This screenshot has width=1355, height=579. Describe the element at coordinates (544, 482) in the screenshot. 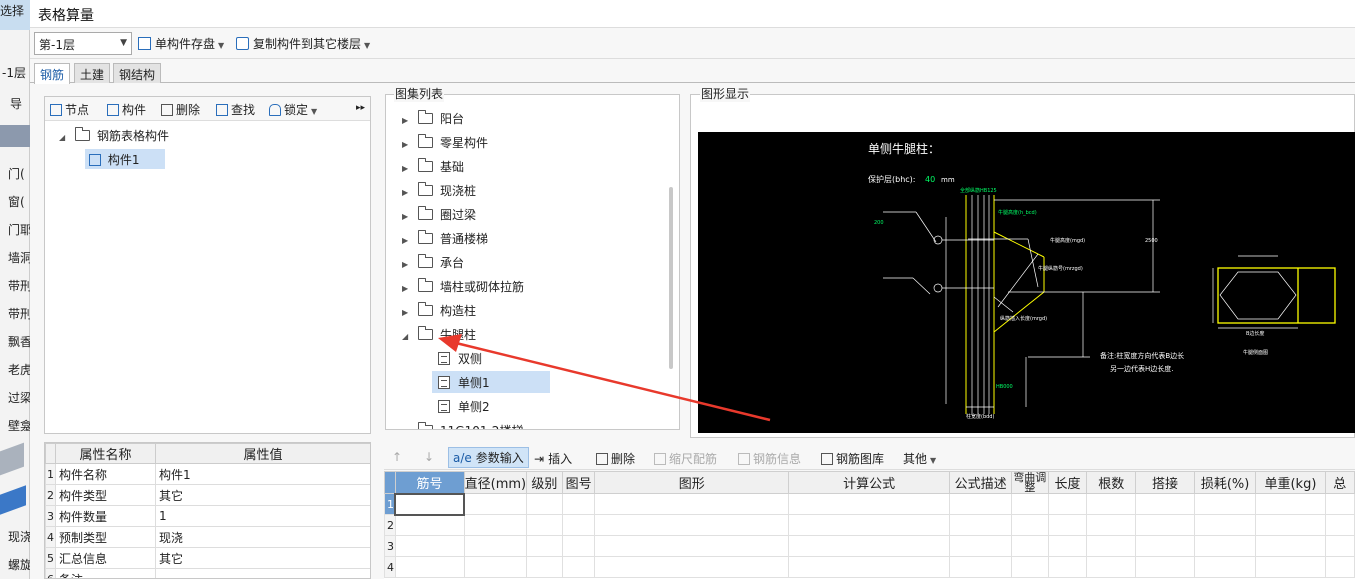

I see `grid-header-cell: 级别` at that location.